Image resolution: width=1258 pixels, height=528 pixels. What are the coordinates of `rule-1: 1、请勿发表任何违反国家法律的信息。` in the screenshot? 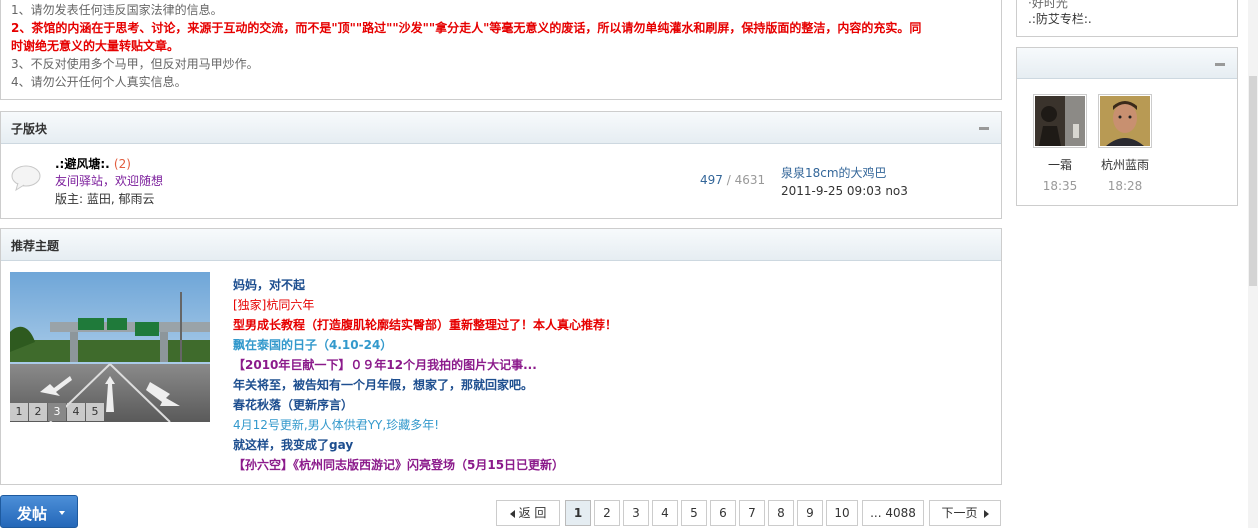 It's located at (117, 10).